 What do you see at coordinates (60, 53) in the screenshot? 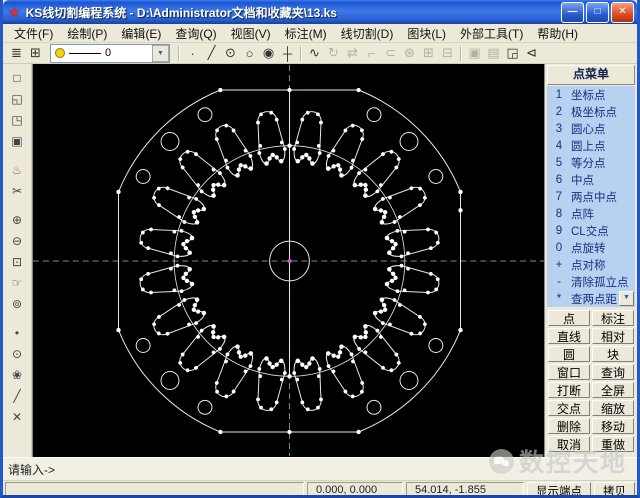
I see `layer-visibility-icon` at bounding box center [60, 53].